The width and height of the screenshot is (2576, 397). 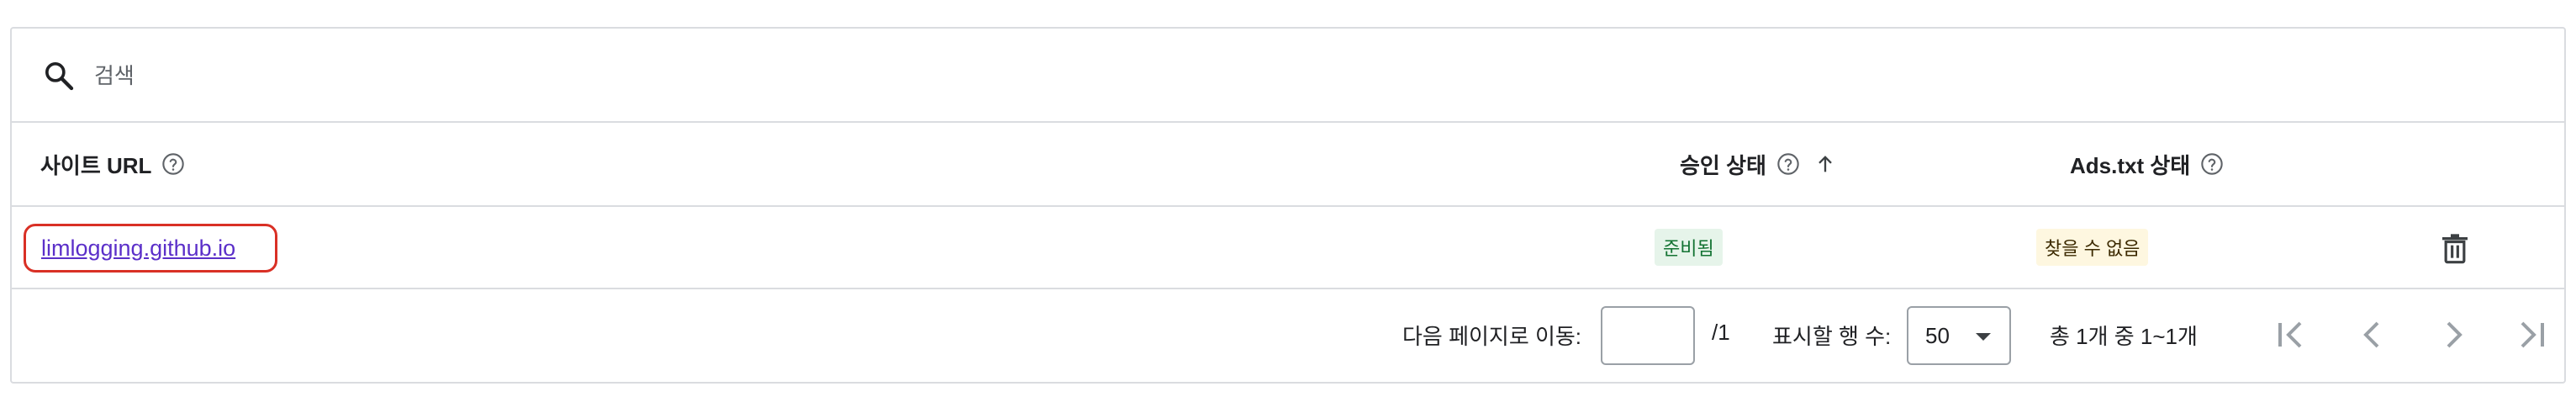 I want to click on highlighted-site-url: limlogging.github.io, so click(x=150, y=248).